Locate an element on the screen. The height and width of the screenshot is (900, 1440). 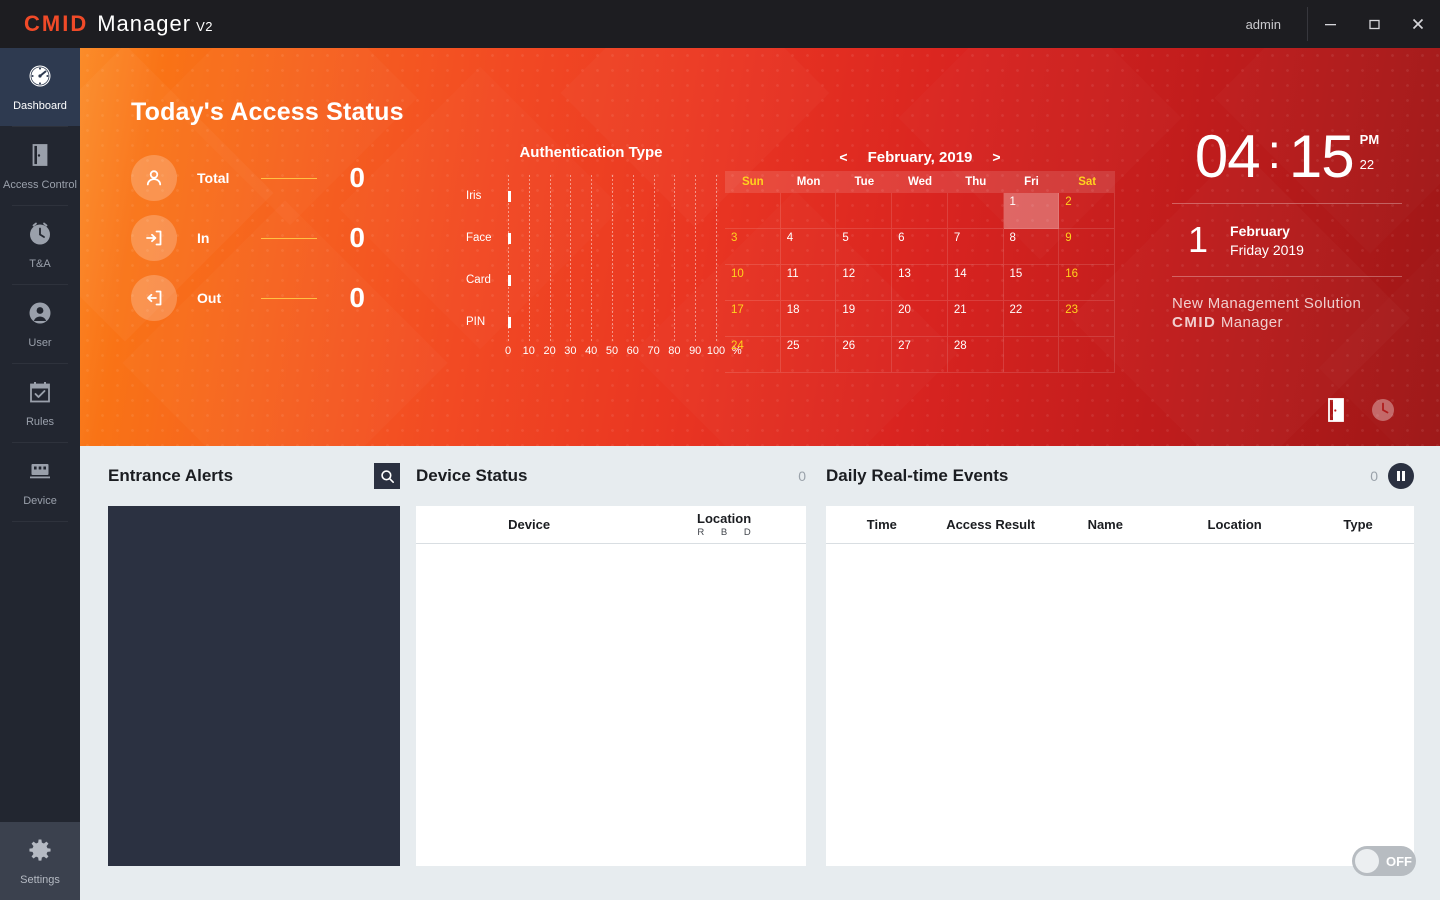
calendar-weekday: Sat is located at coordinates (1087, 182).